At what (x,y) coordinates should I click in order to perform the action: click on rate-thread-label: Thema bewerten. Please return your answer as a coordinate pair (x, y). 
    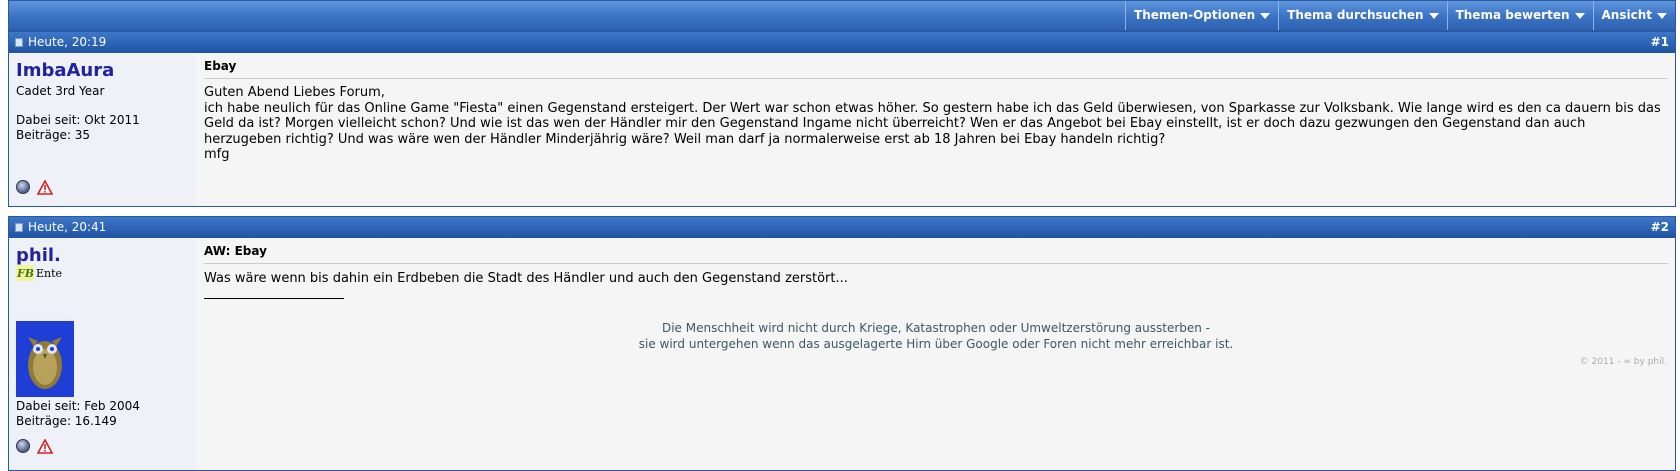
    Looking at the image, I should click on (1512, 15).